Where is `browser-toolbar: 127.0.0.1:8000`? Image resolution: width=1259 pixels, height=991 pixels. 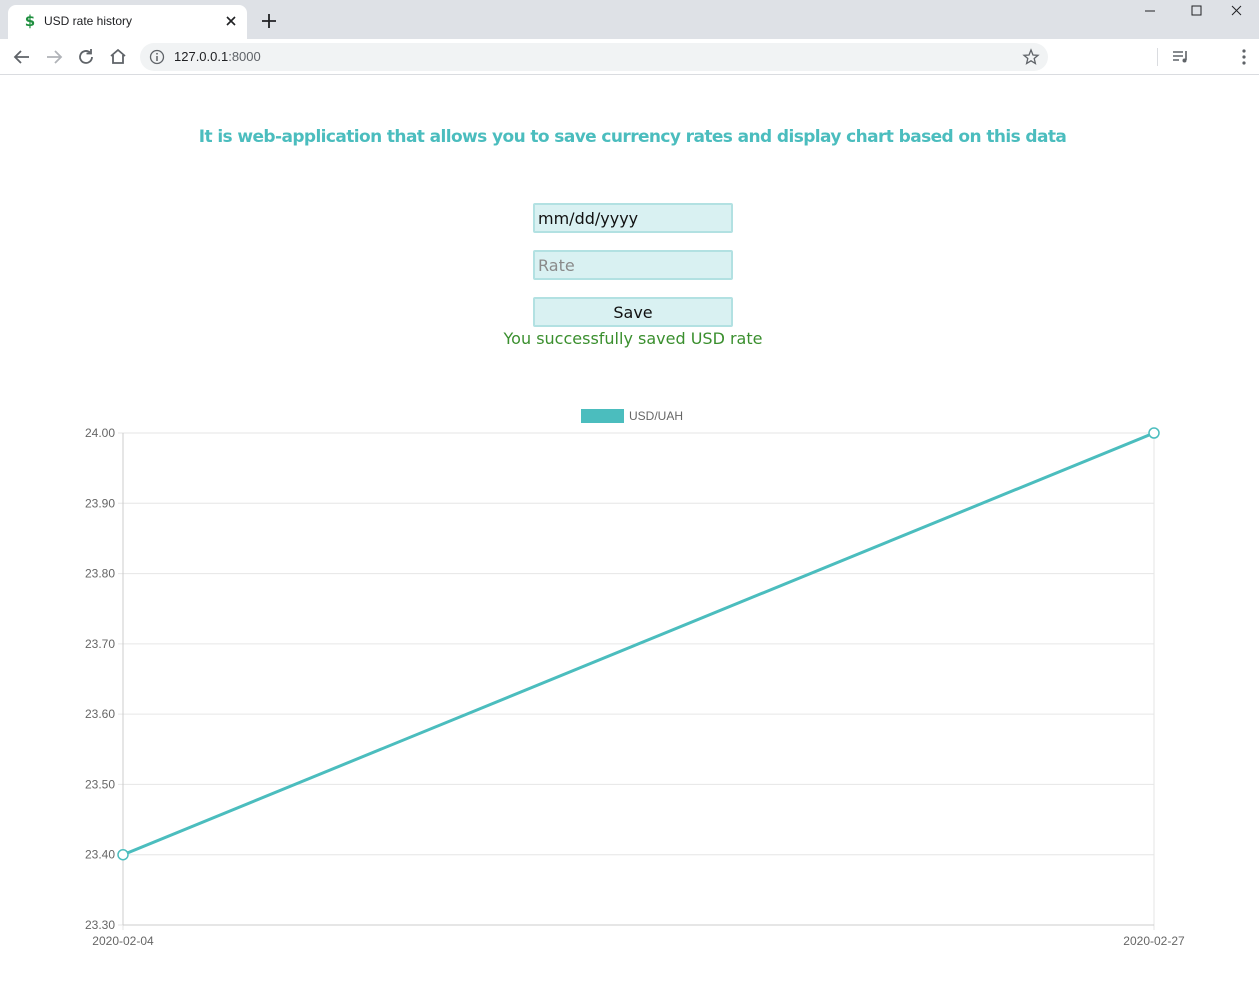 browser-toolbar: 127.0.0.1:8000 is located at coordinates (629, 57).